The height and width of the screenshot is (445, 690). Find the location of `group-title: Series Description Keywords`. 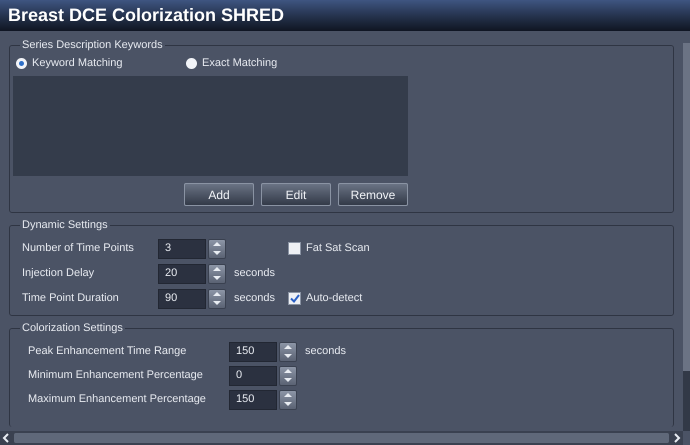

group-title: Series Description Keywords is located at coordinates (92, 45).